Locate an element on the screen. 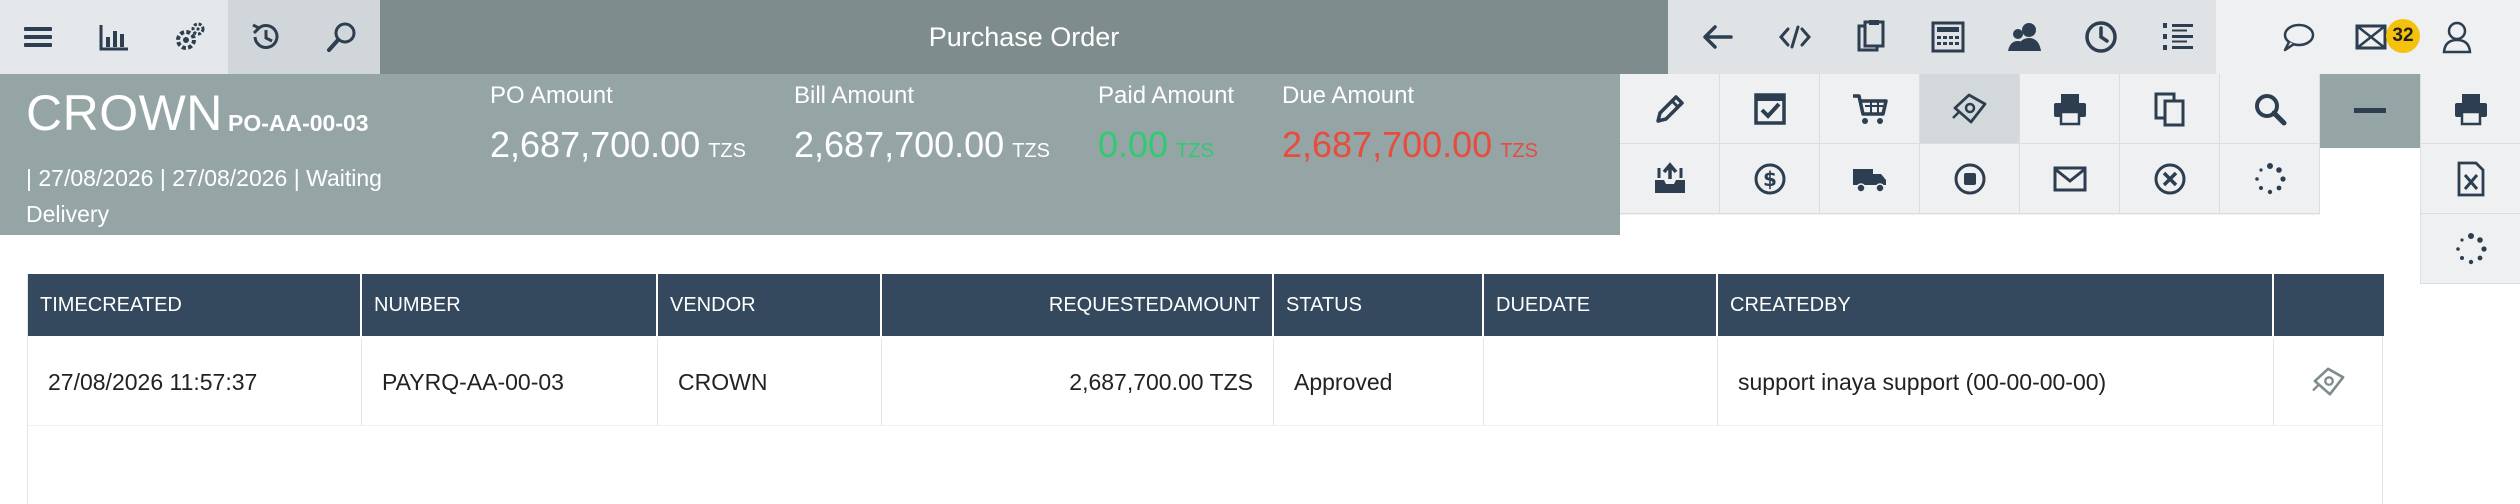  clipboard-icon is located at coordinates (1871, 37).